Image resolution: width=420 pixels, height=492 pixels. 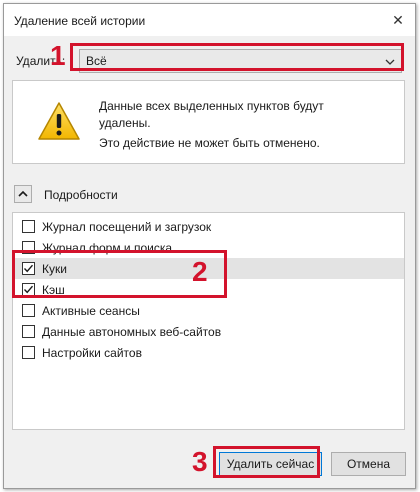 I want to click on annotation-number-3: 3, so click(x=200, y=461).